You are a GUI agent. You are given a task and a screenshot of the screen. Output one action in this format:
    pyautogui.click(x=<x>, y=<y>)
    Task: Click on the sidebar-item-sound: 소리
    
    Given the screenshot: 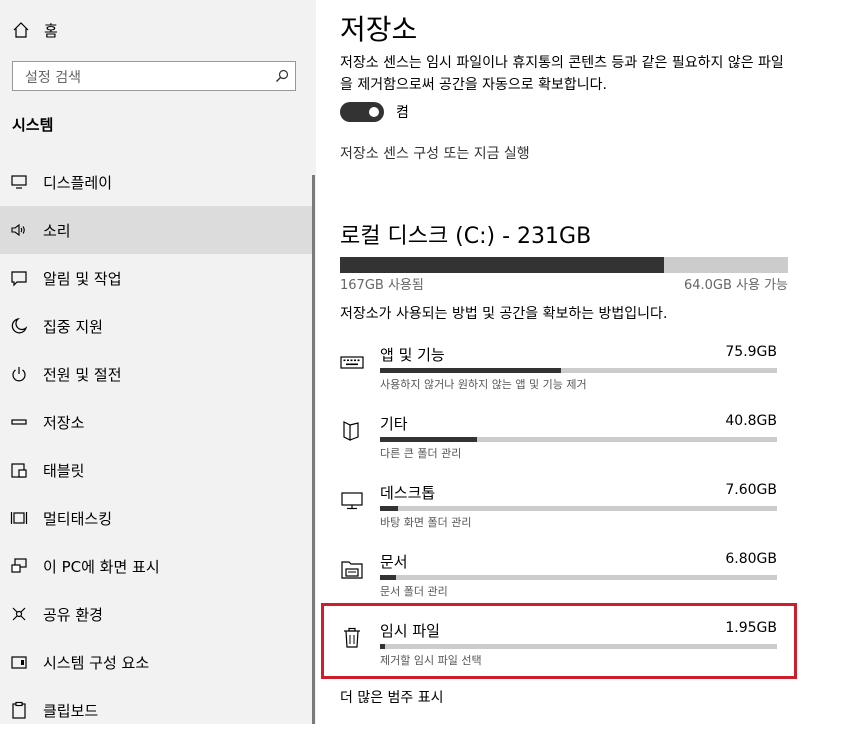 What is the action you would take?
    pyautogui.click(x=156, y=230)
    